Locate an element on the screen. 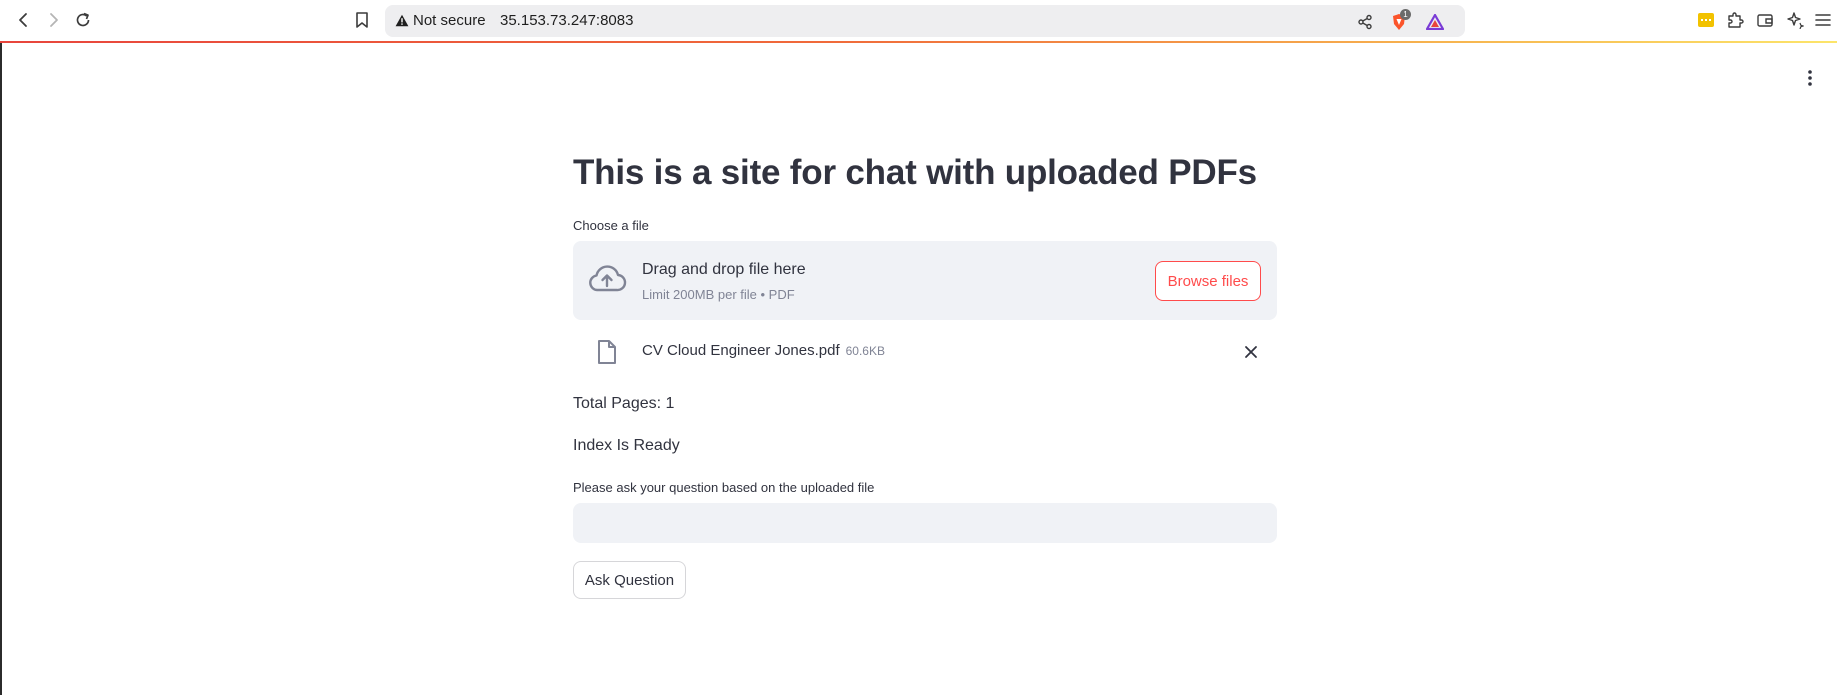 This screenshot has height=695, width=1837. extensions-puzzle-icon is located at coordinates (1735, 20).